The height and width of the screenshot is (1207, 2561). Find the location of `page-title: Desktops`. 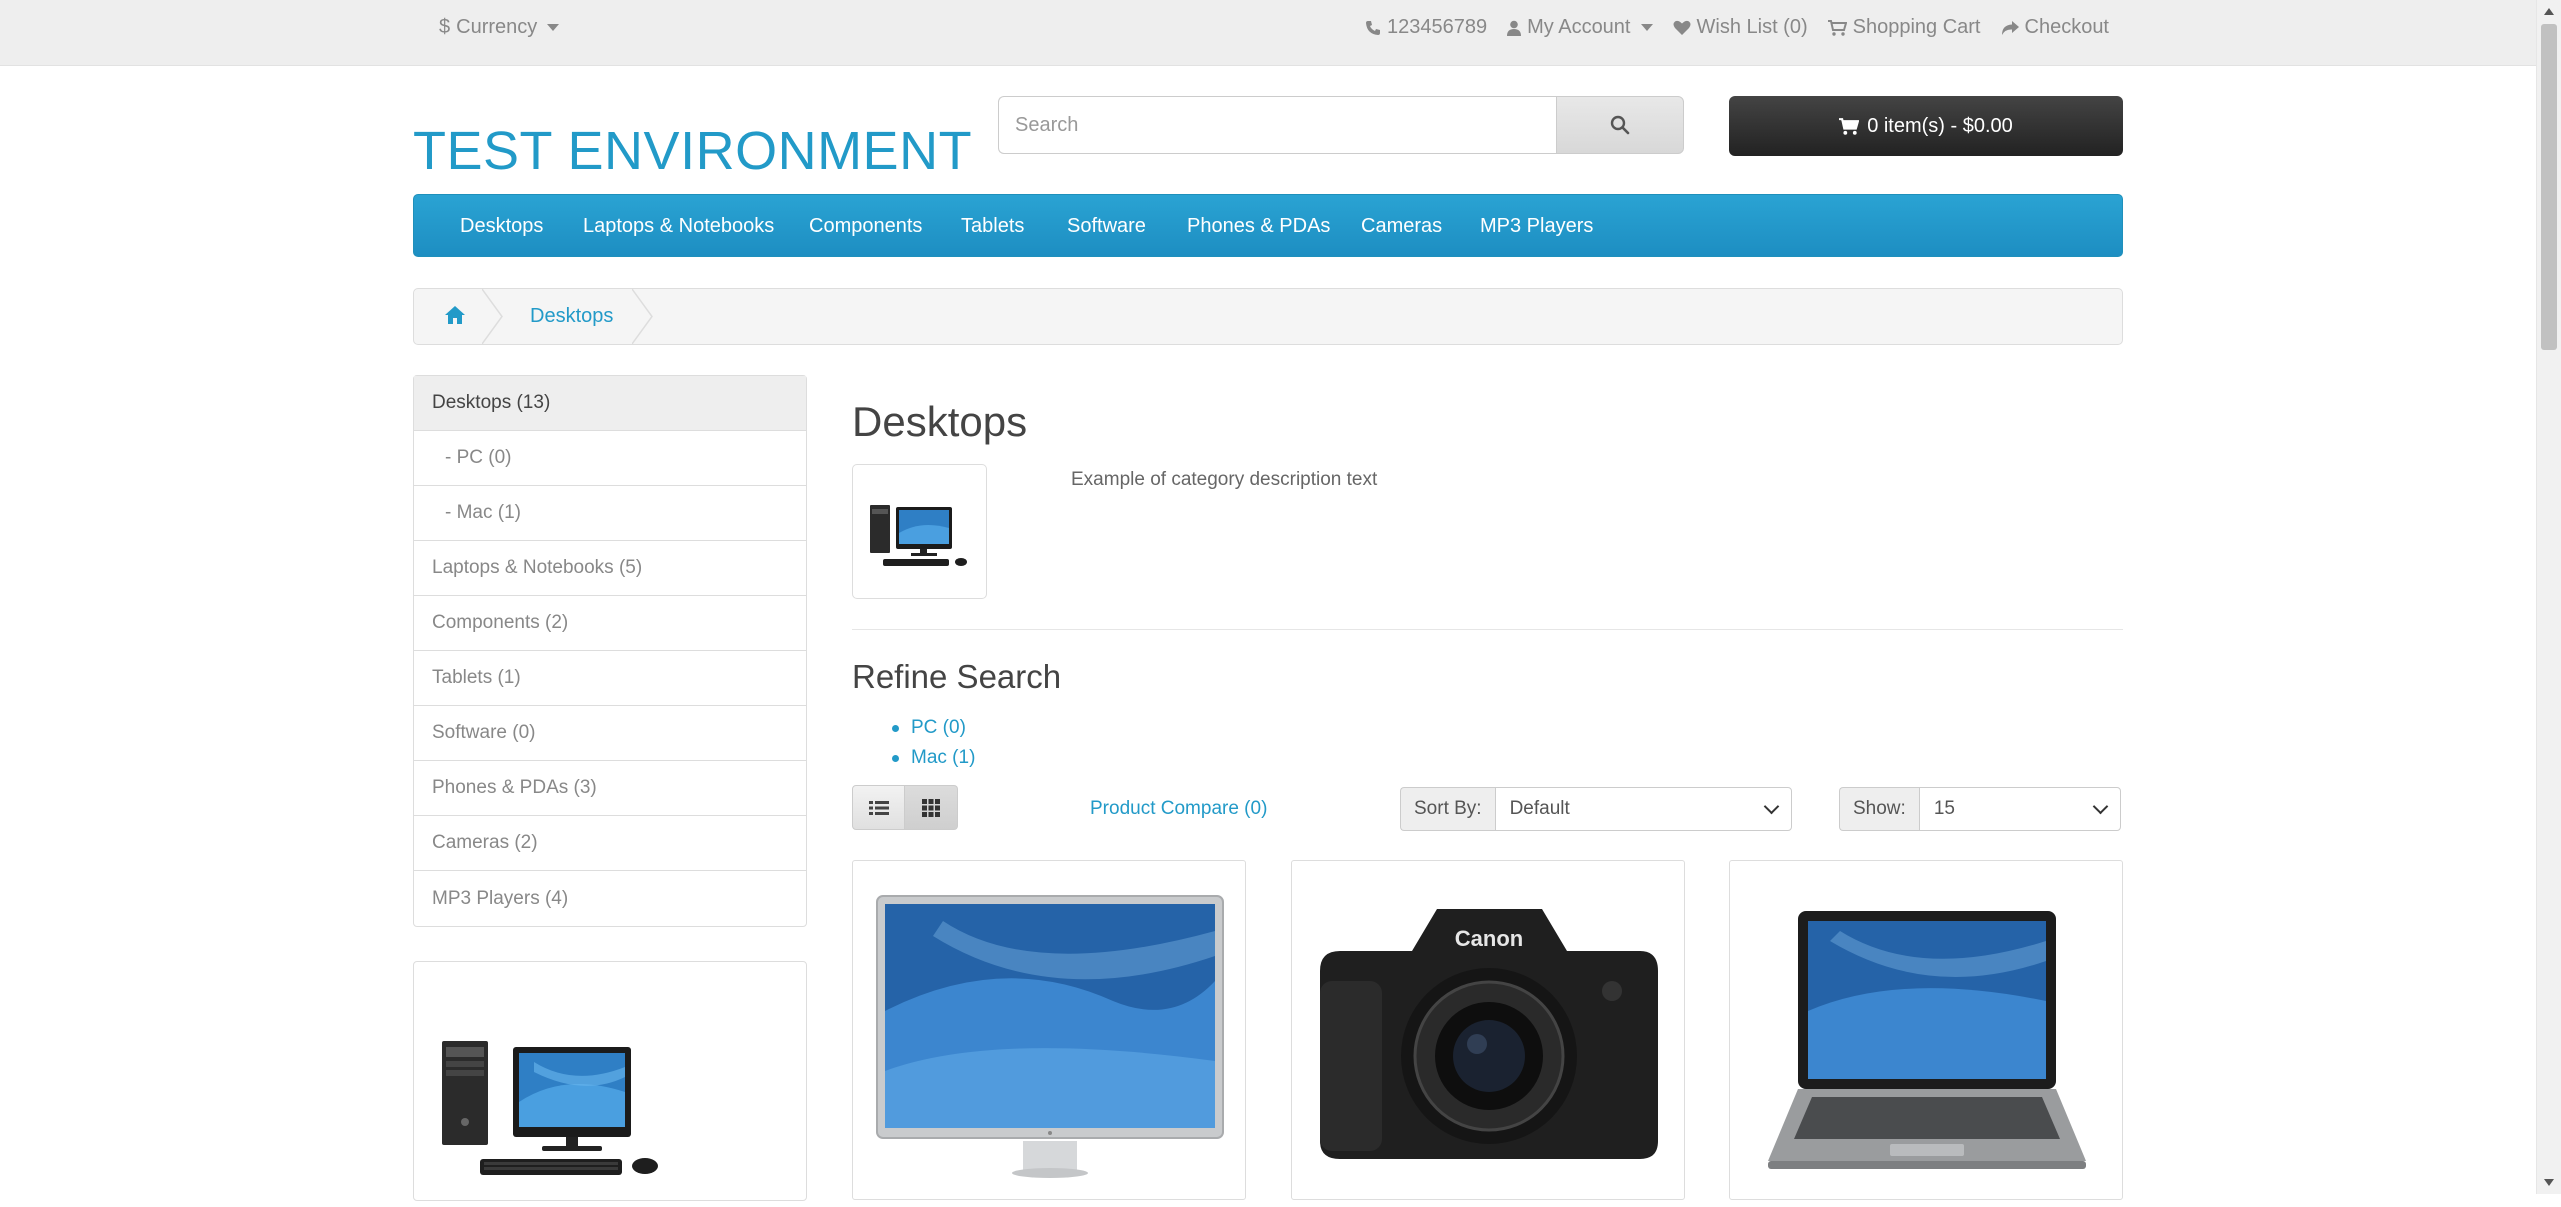

page-title: Desktops is located at coordinates (940, 421).